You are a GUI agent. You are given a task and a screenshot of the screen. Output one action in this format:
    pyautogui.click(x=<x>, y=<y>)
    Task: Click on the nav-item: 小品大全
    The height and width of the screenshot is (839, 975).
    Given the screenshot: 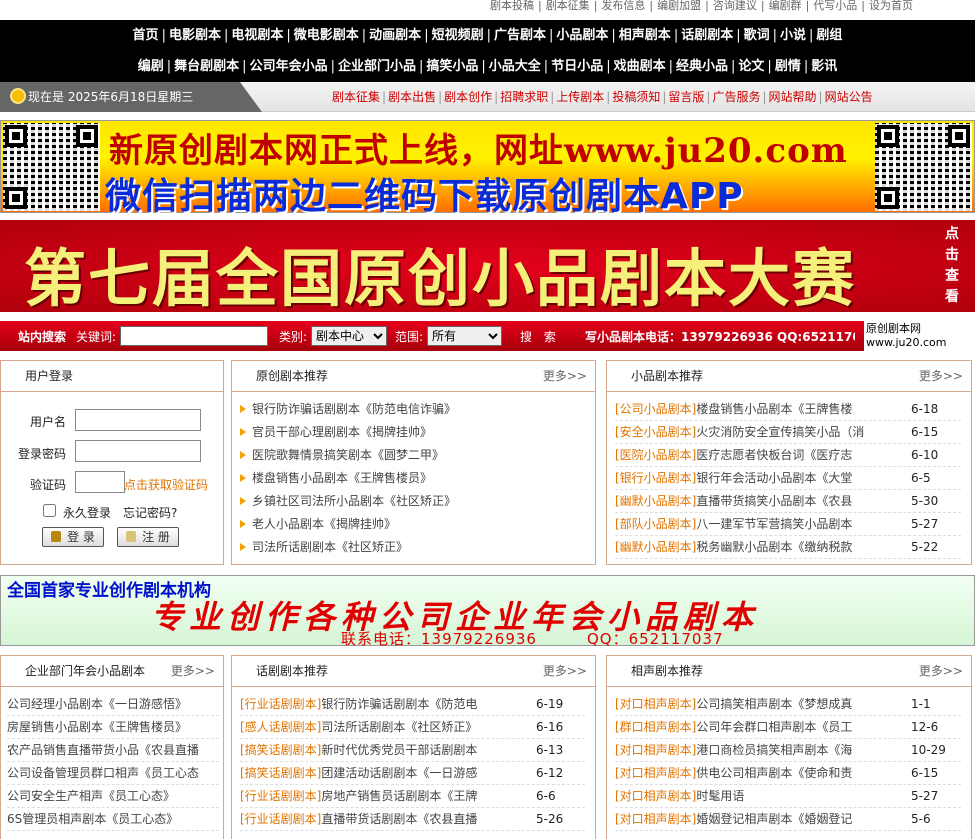 What is the action you would take?
    pyautogui.click(x=515, y=66)
    